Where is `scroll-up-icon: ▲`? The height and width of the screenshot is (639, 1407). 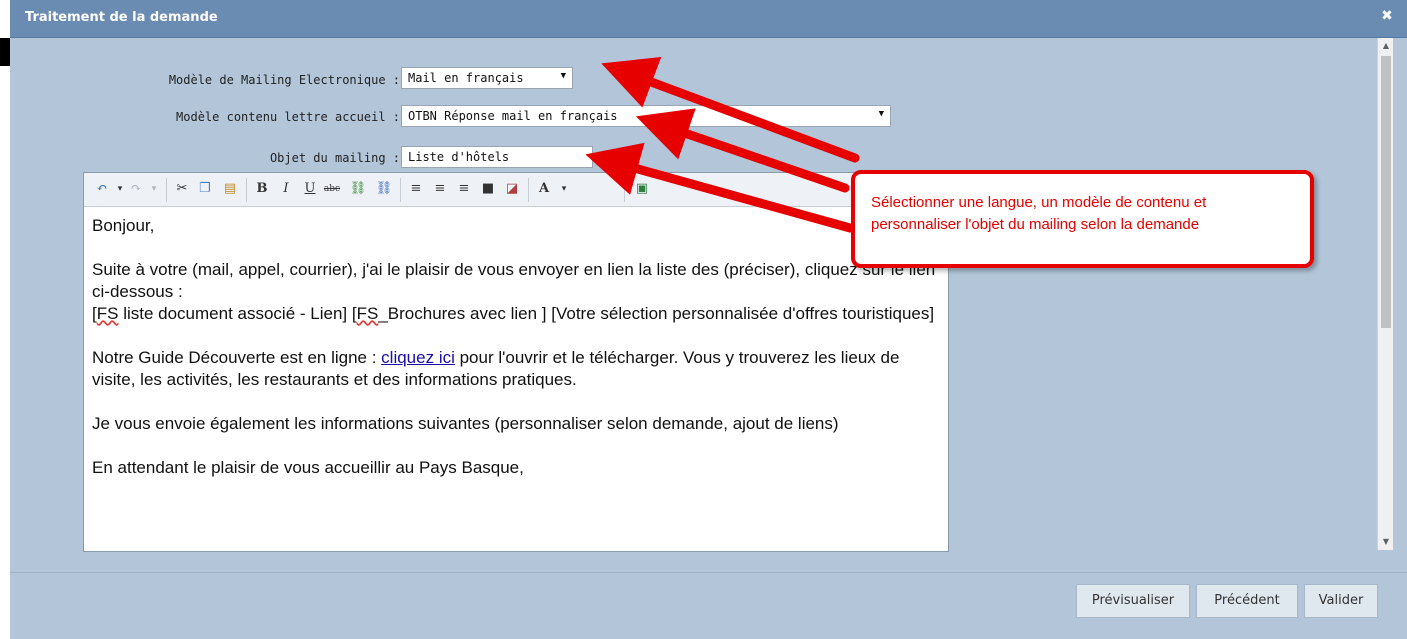 scroll-up-icon: ▲ is located at coordinates (1386, 46).